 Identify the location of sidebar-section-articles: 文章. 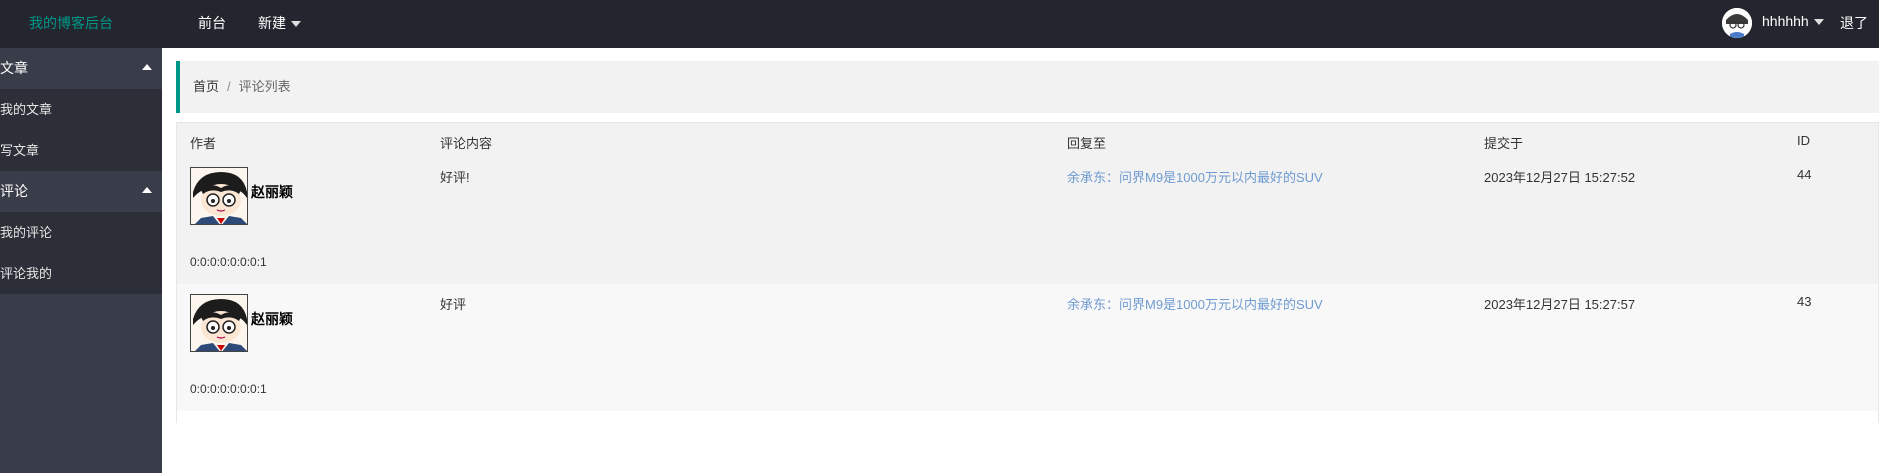
(81, 68).